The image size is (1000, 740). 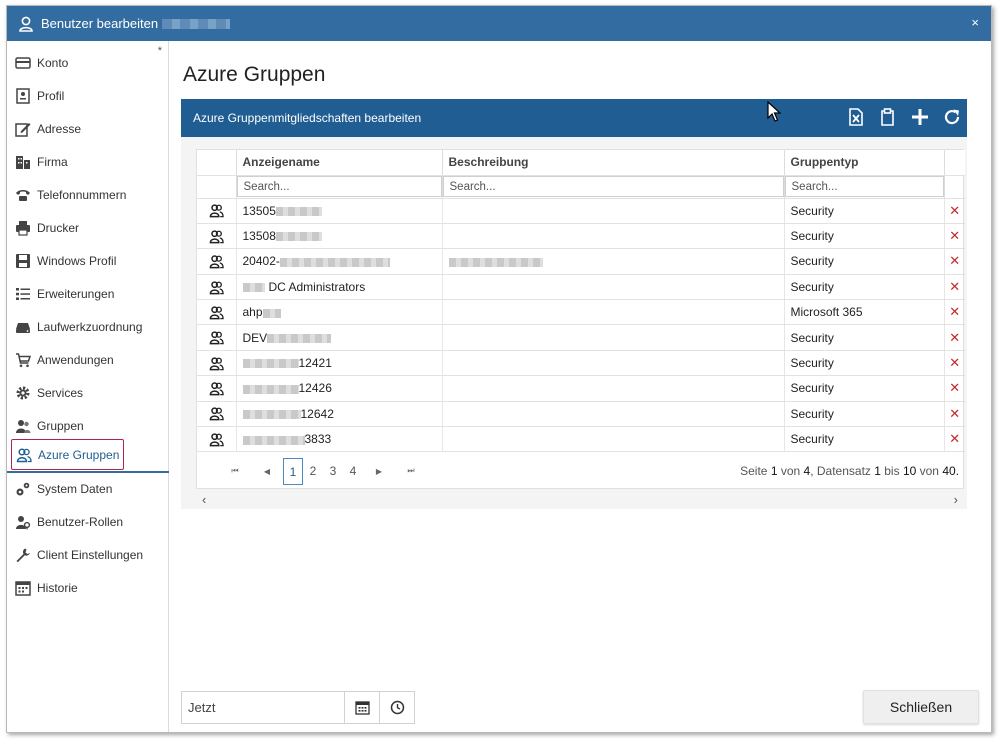 What do you see at coordinates (88, 326) in the screenshot?
I see `sidebar-item-laufwerkzuordnung: Laufwerkzuordnung` at bounding box center [88, 326].